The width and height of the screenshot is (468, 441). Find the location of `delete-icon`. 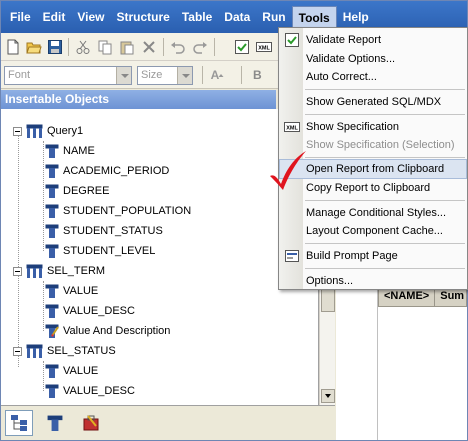

delete-icon is located at coordinates (149, 47).